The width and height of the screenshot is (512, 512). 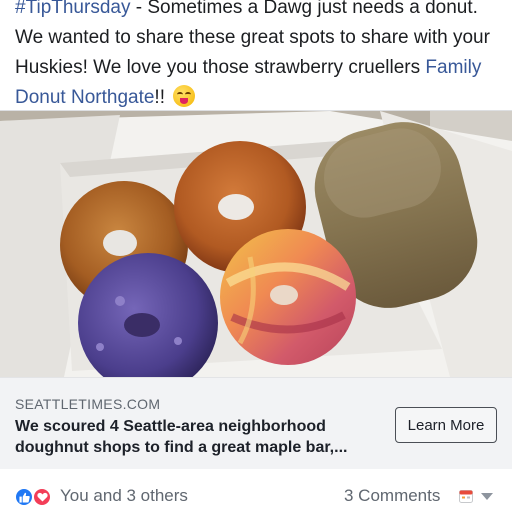 I want to click on learn-more-button: Learn More, so click(x=446, y=425).